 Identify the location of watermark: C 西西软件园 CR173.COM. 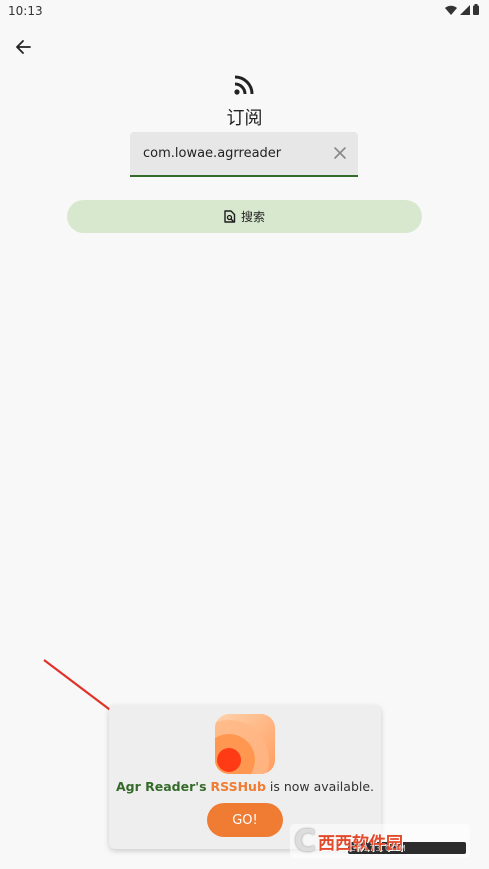
(380, 841).